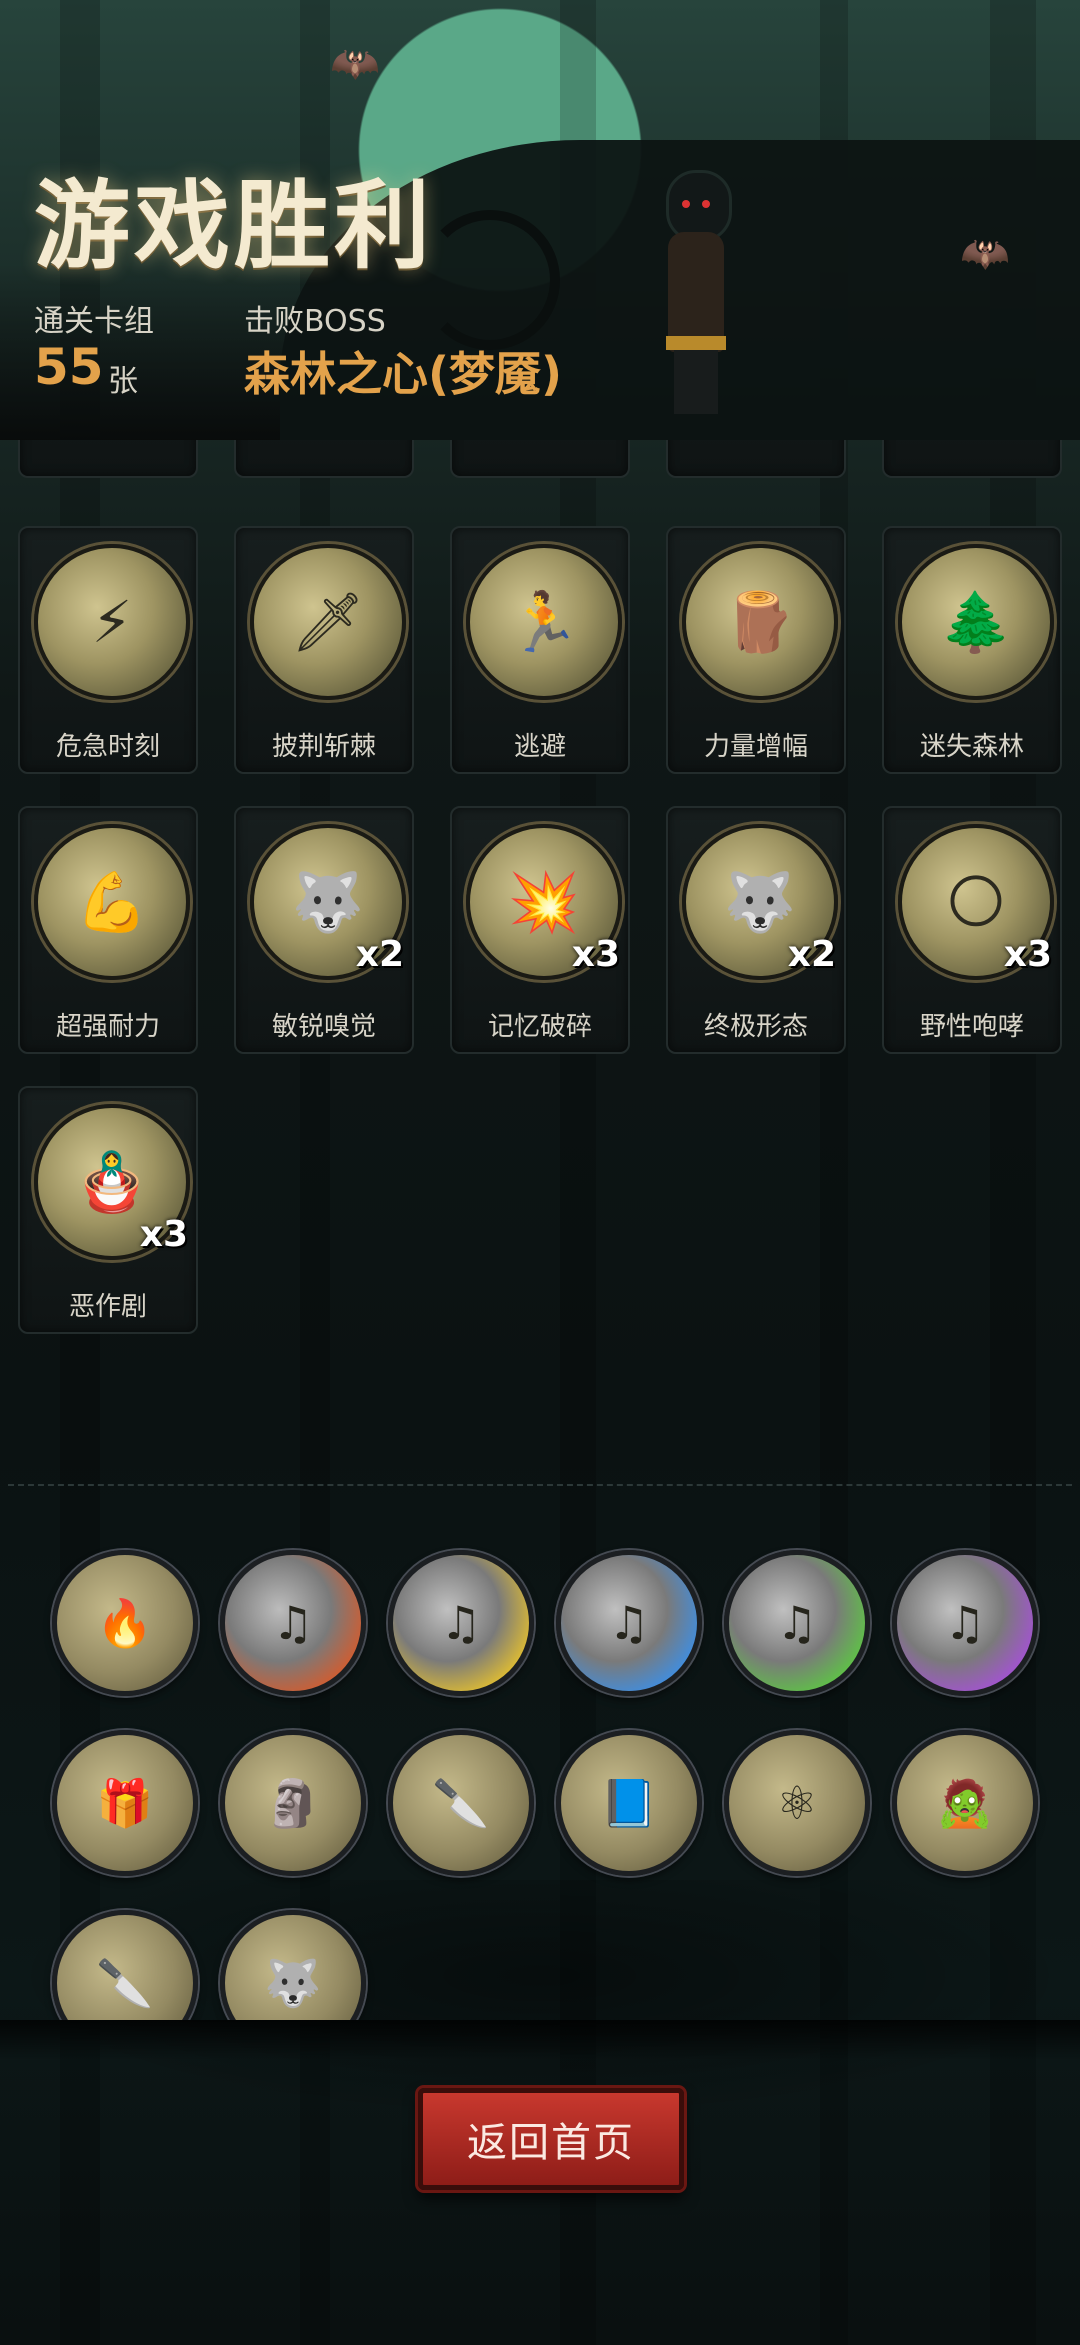 This screenshot has height=2345, width=1080. What do you see at coordinates (112, 622) in the screenshot?
I see `crisis-art: ⚡` at bounding box center [112, 622].